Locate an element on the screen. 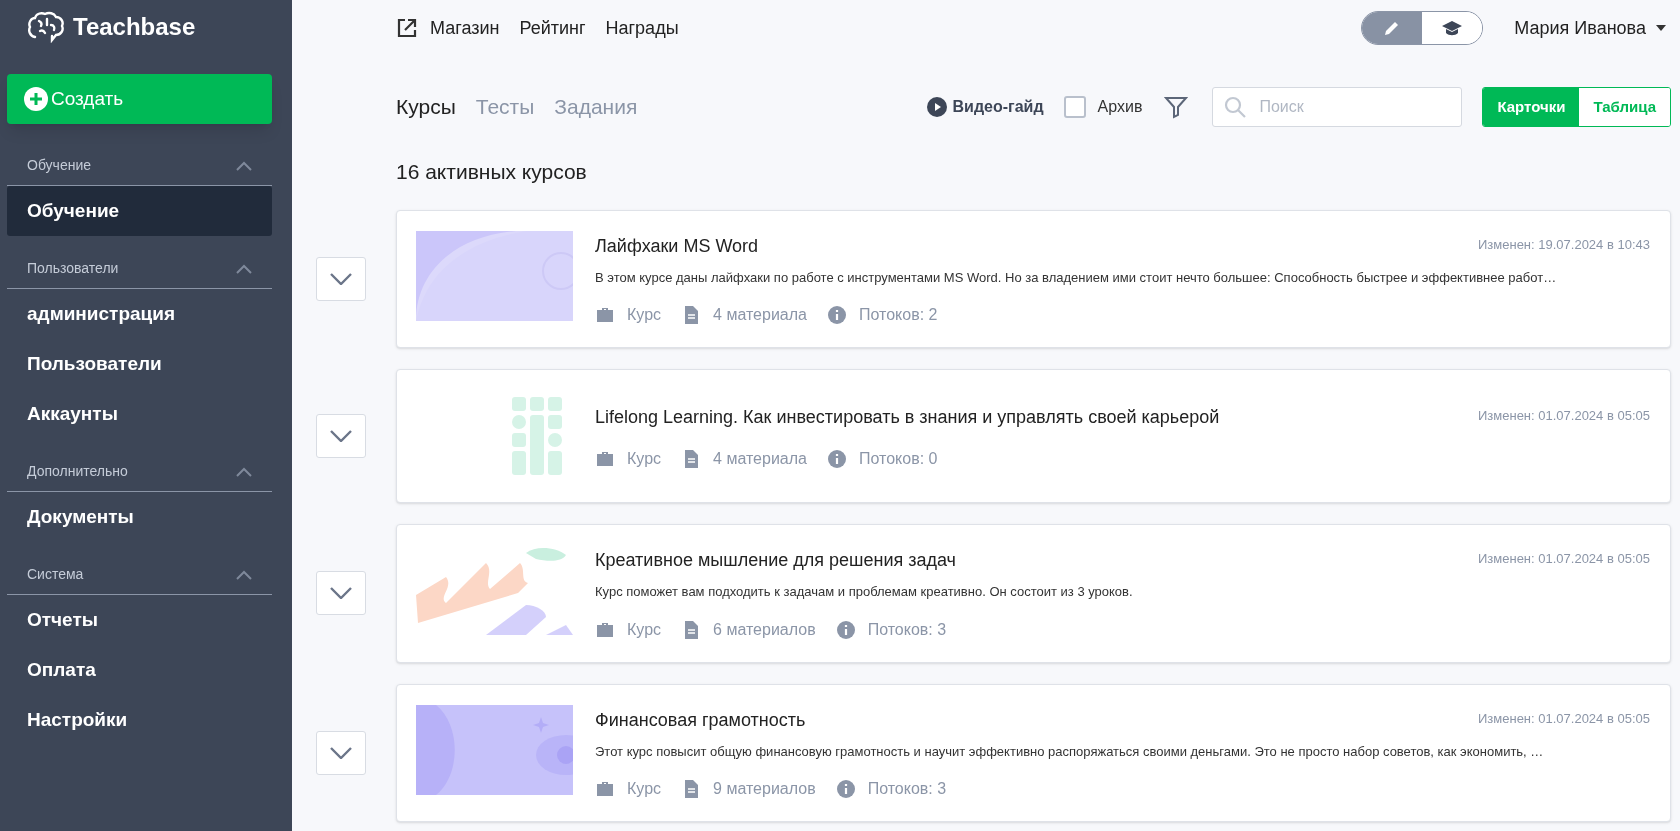  streams-count: Потоков: 2 is located at coordinates (898, 315).